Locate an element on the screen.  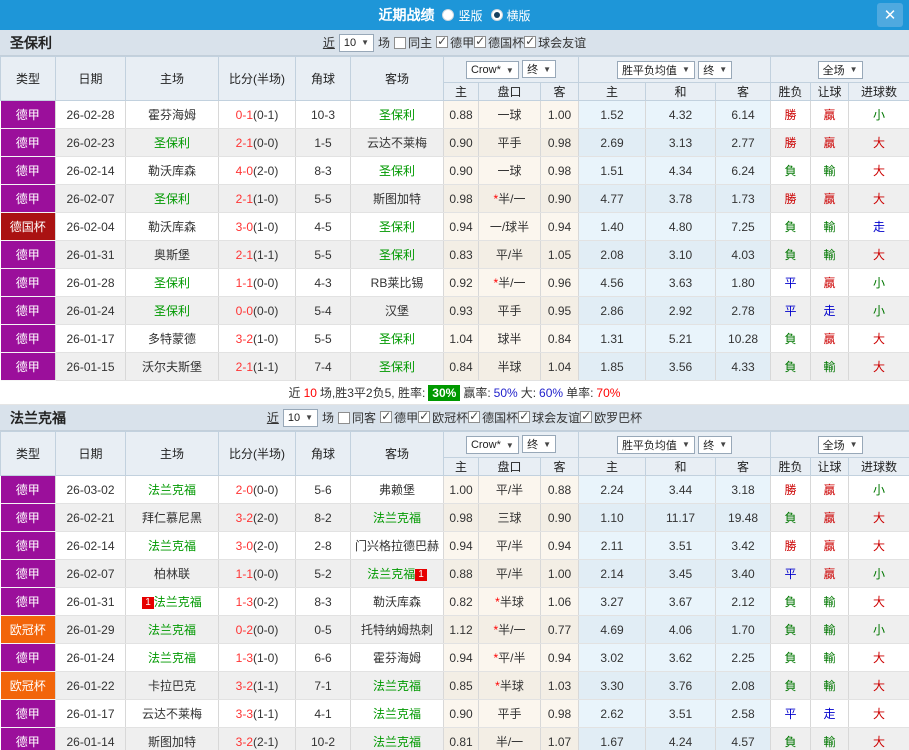
away-team: 汉堡 is located at coordinates (397, 310).